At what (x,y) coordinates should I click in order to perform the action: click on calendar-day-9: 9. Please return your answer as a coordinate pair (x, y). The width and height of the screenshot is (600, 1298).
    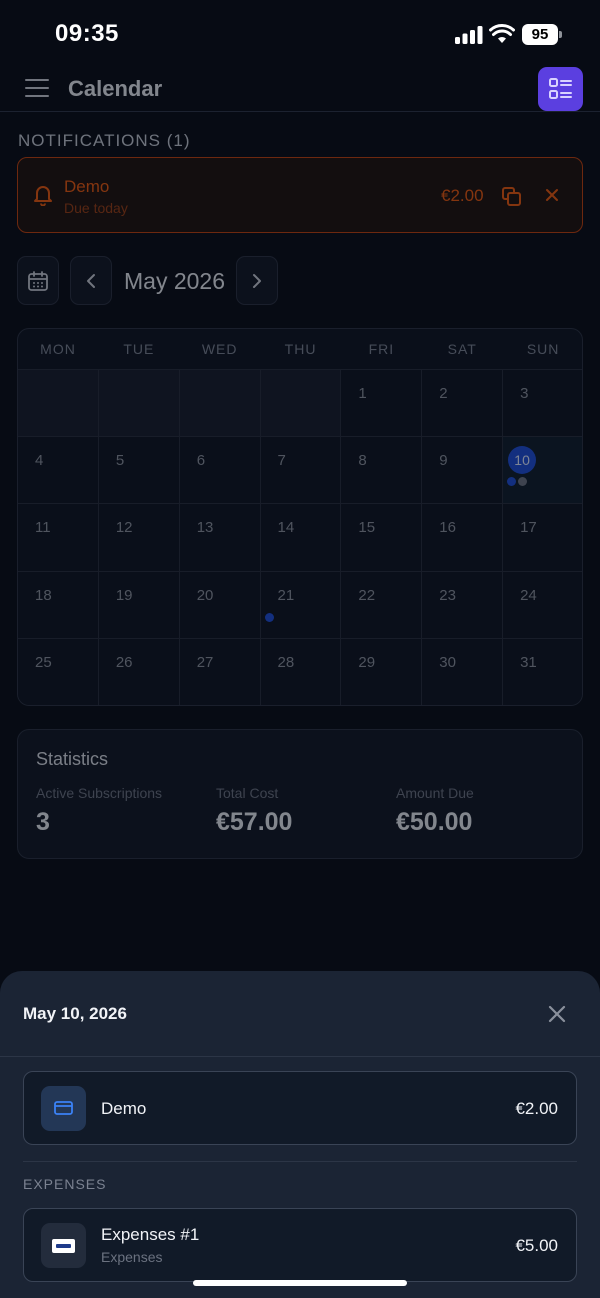
    Looking at the image, I should click on (463, 470).